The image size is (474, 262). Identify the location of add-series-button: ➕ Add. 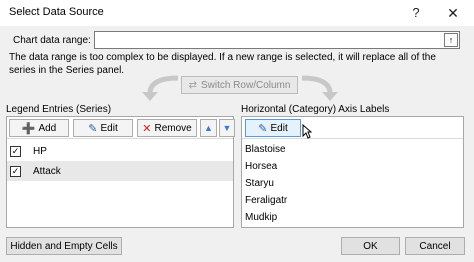
(39, 128).